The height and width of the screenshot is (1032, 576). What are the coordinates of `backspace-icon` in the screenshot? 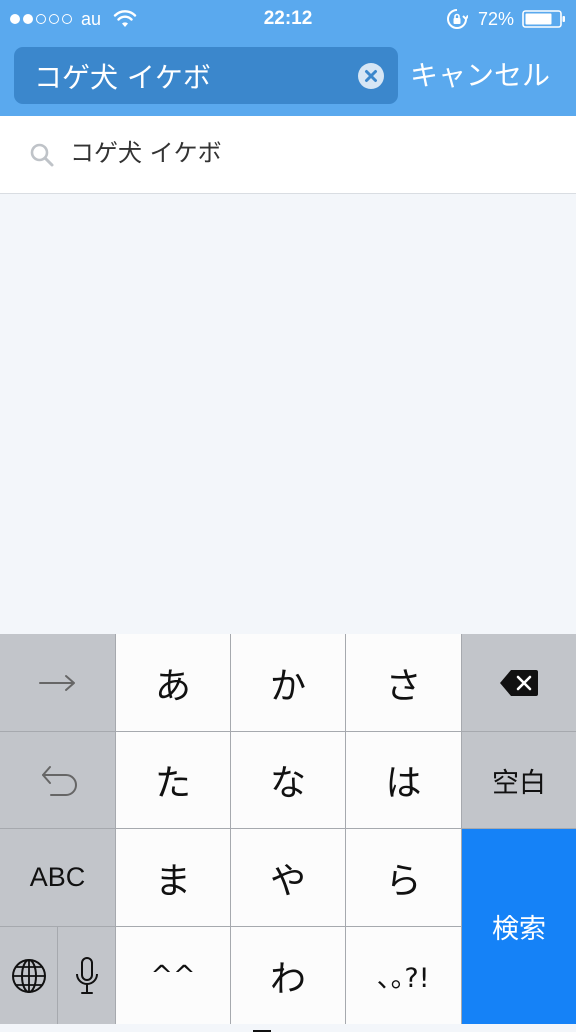 It's located at (519, 682).